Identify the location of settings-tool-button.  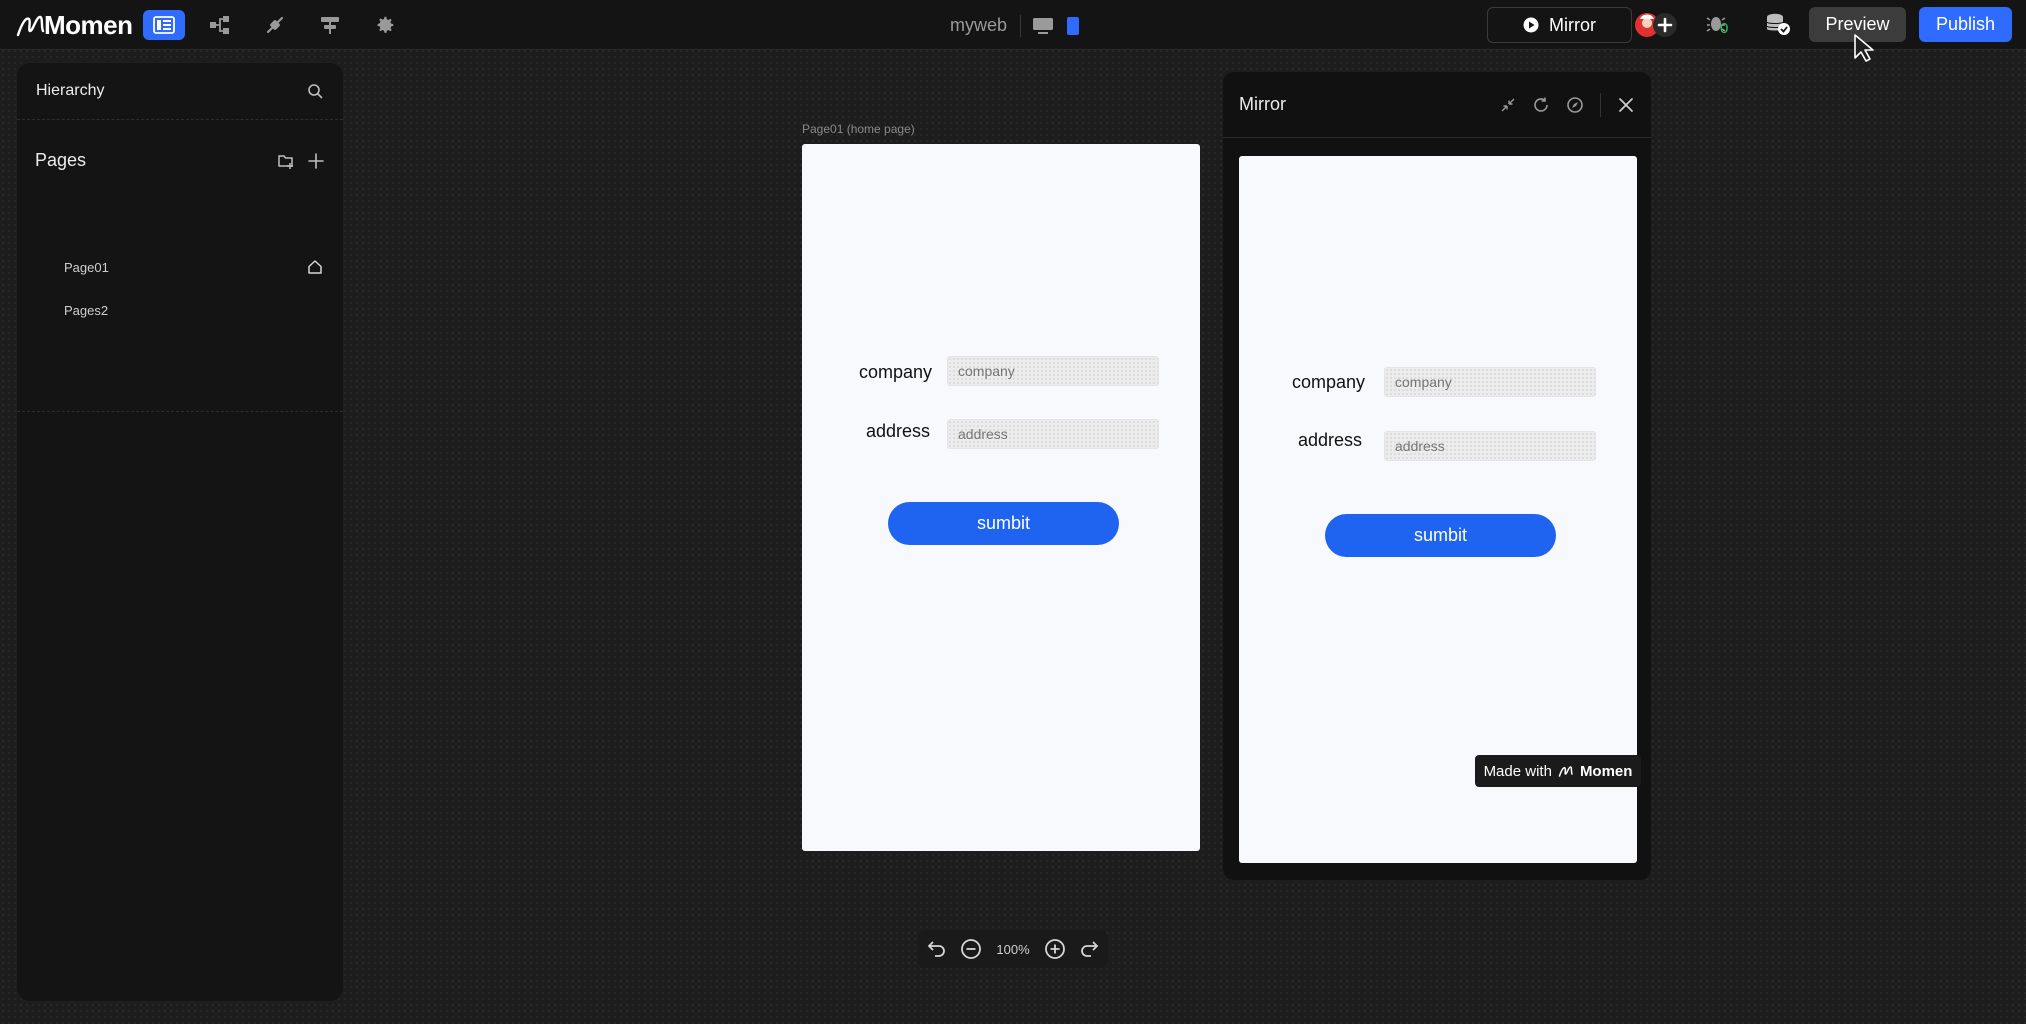
(385, 25).